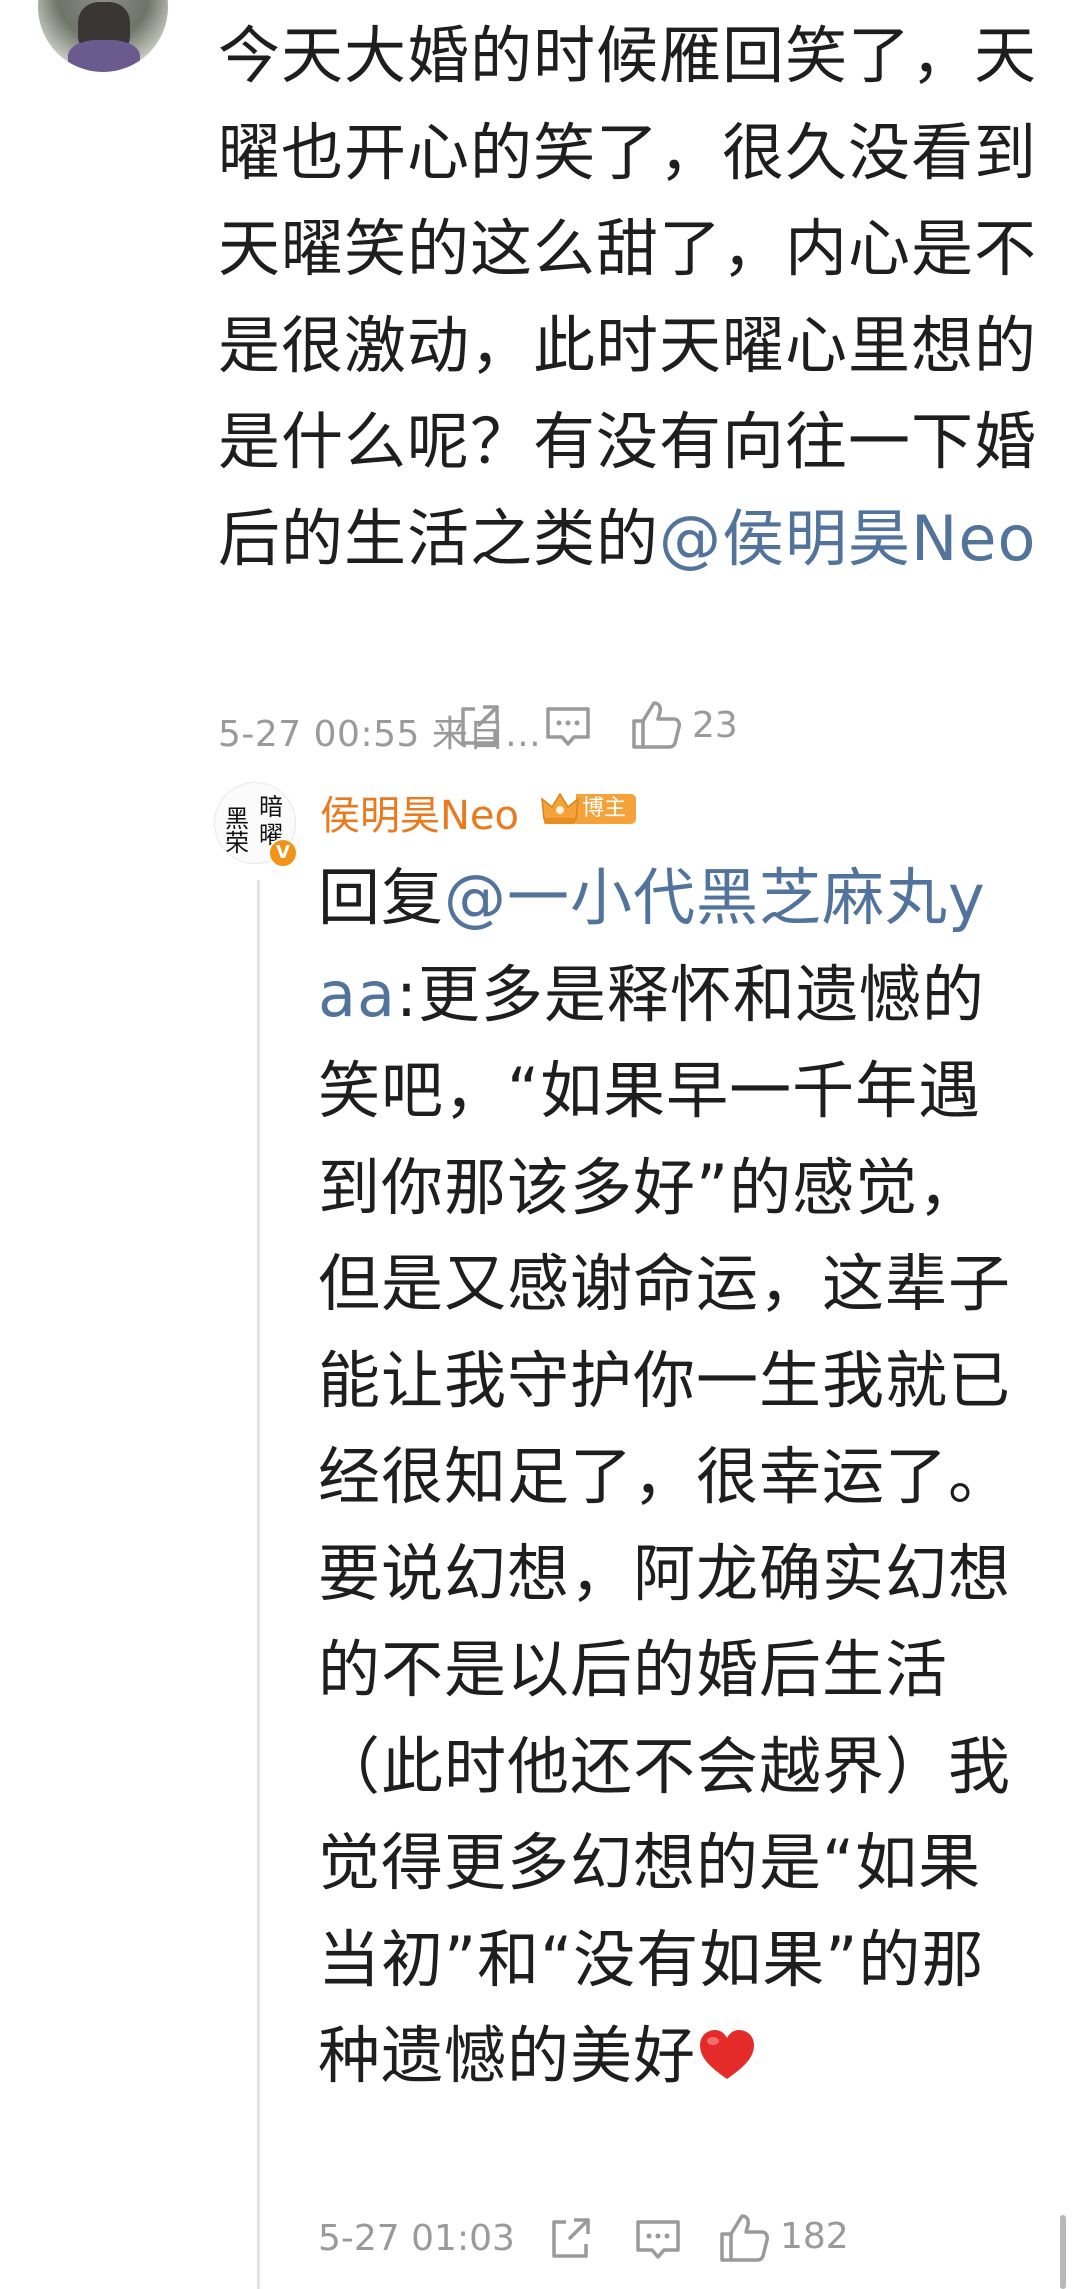  I want to click on comment-meta: 5-27 00:55 来自… 23, so click(629, 727).